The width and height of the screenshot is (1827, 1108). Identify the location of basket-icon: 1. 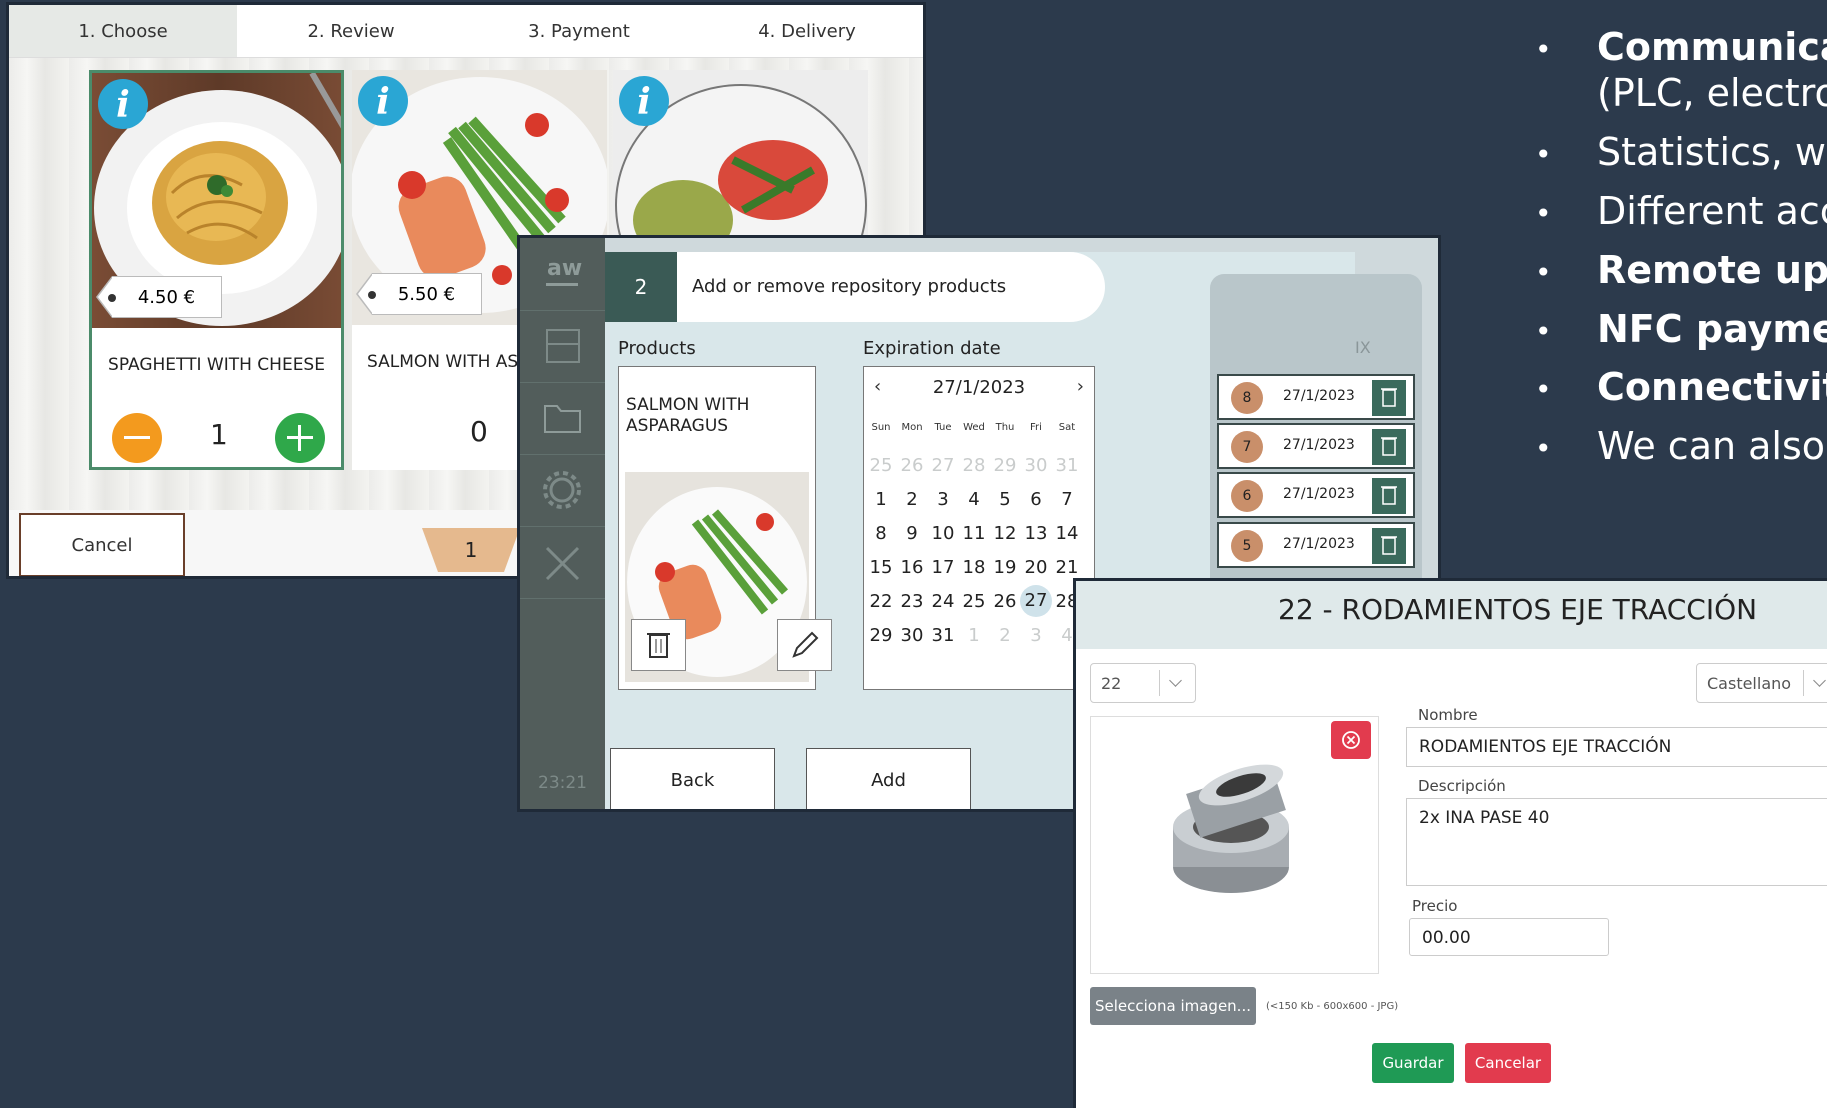
(471, 550).